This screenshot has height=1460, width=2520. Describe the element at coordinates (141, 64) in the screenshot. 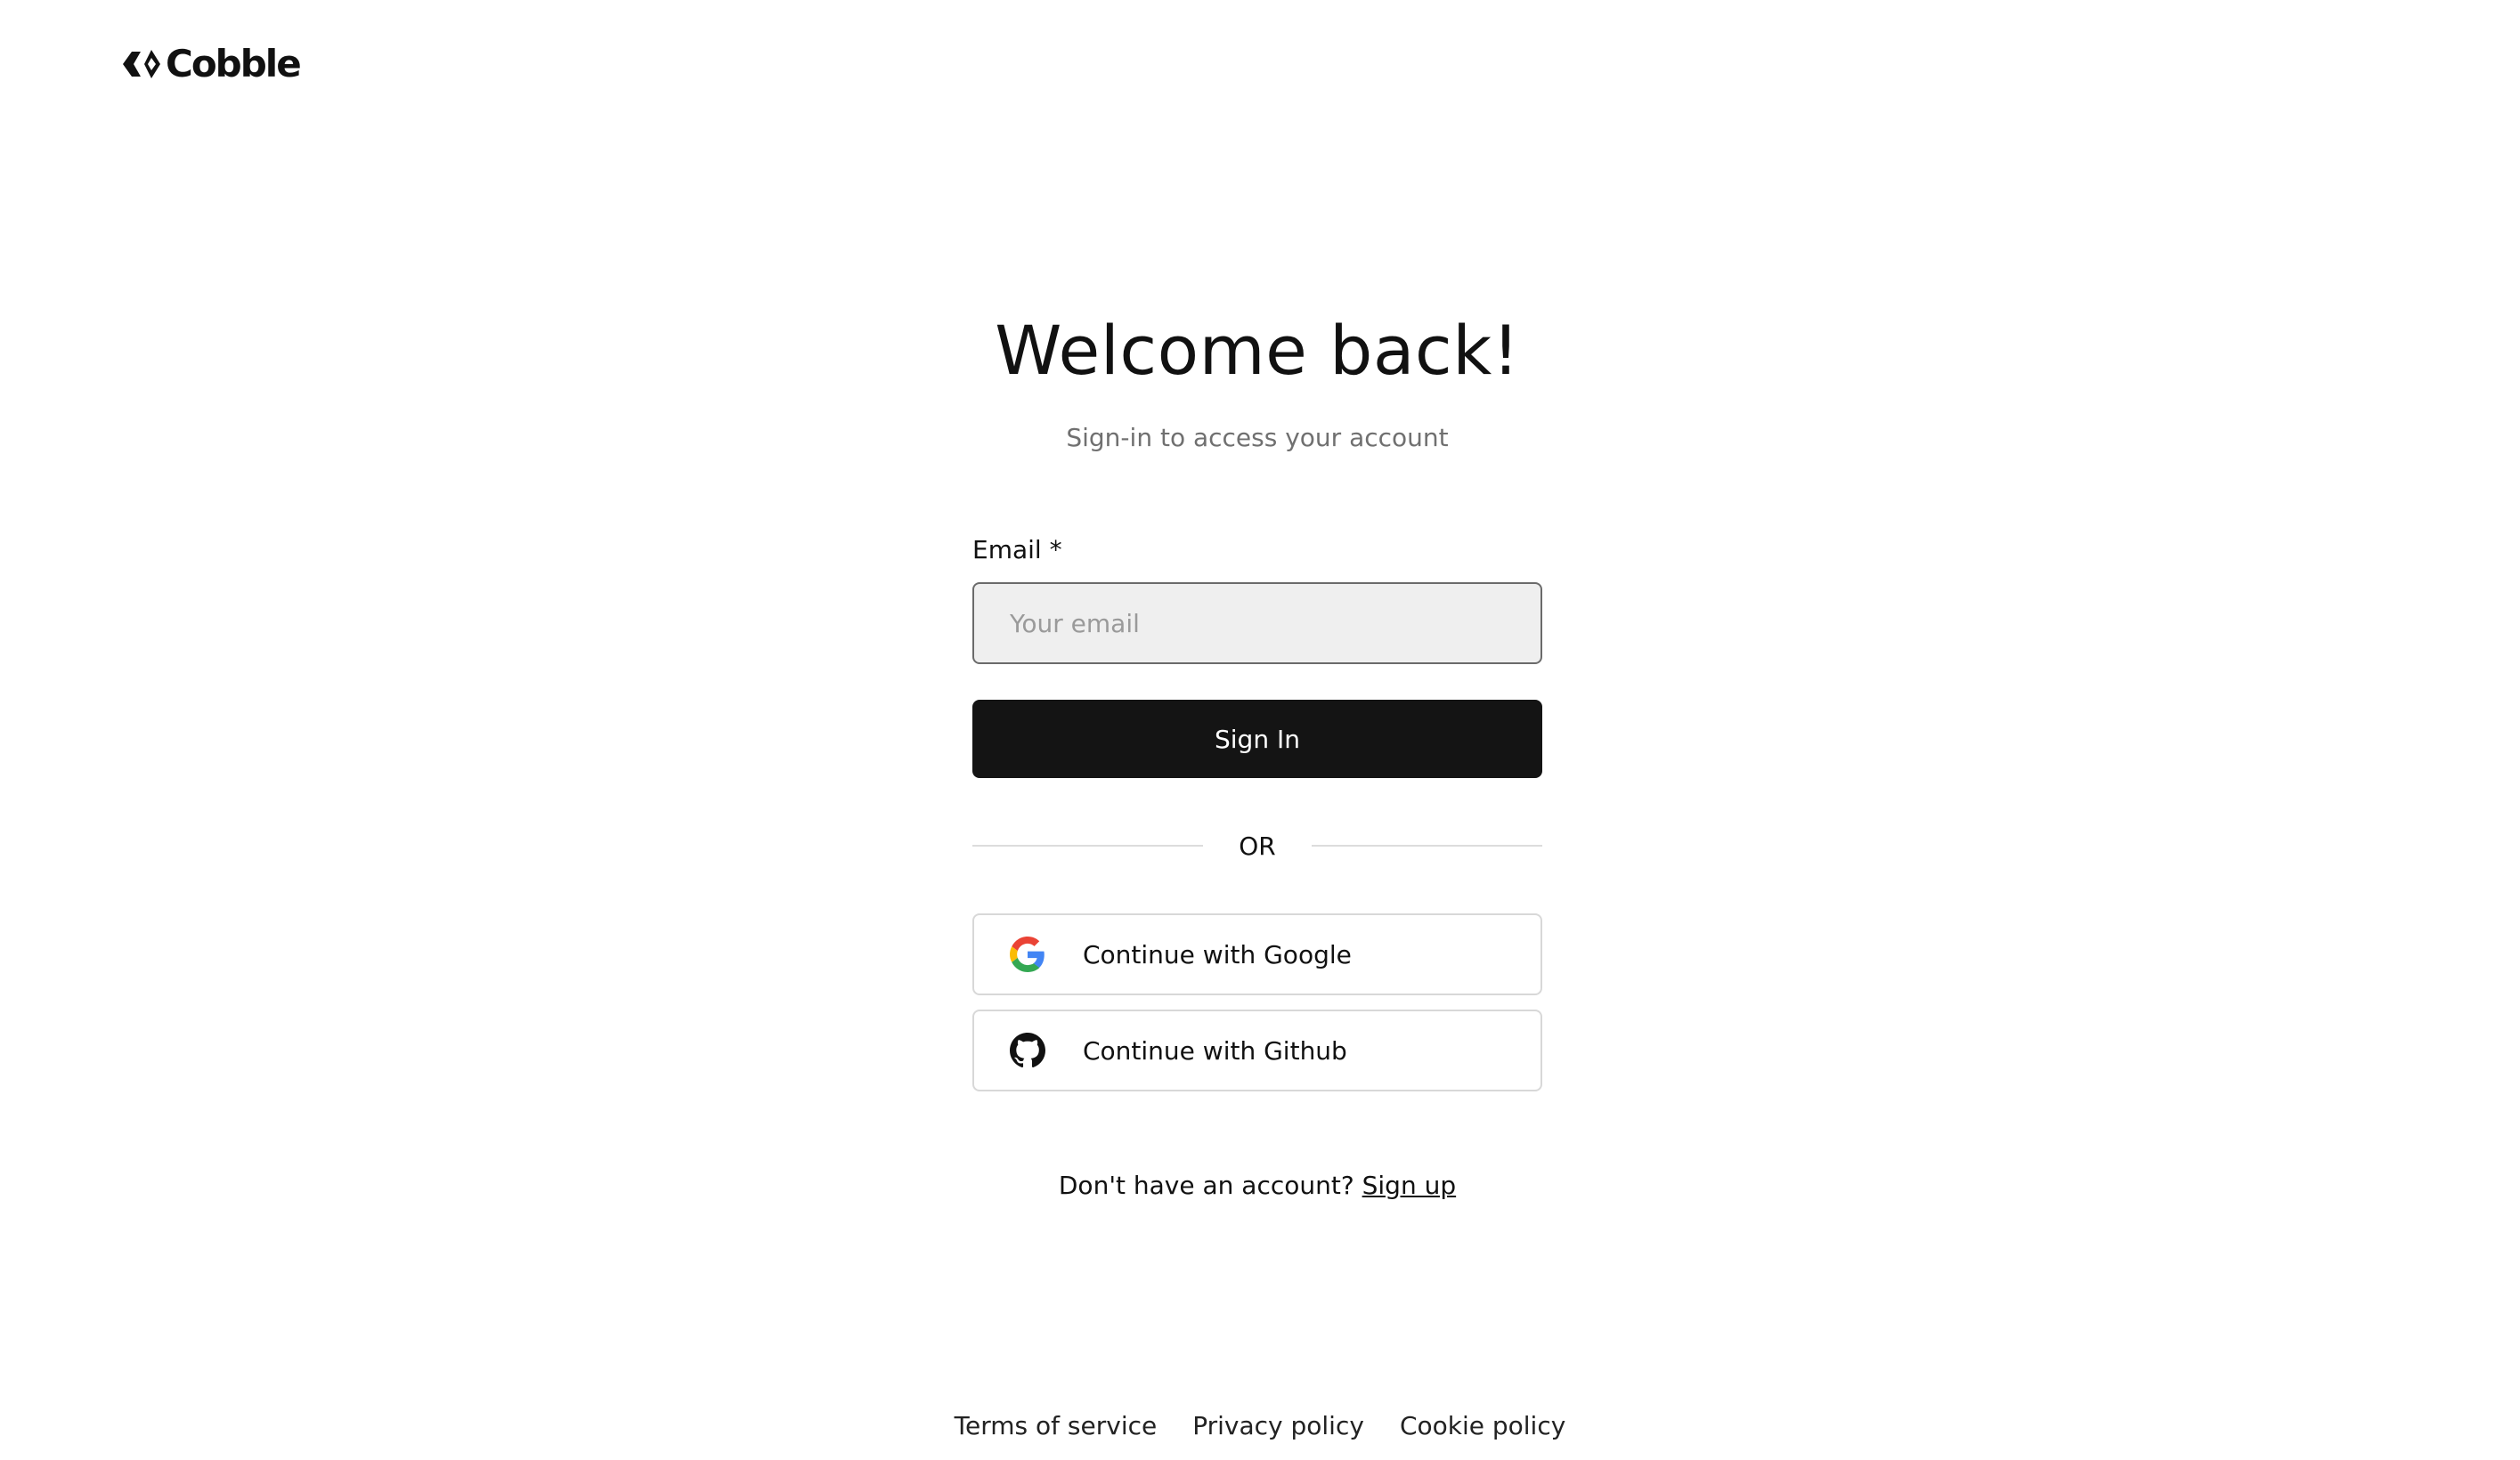

I see `cobble-logo-icon` at that location.